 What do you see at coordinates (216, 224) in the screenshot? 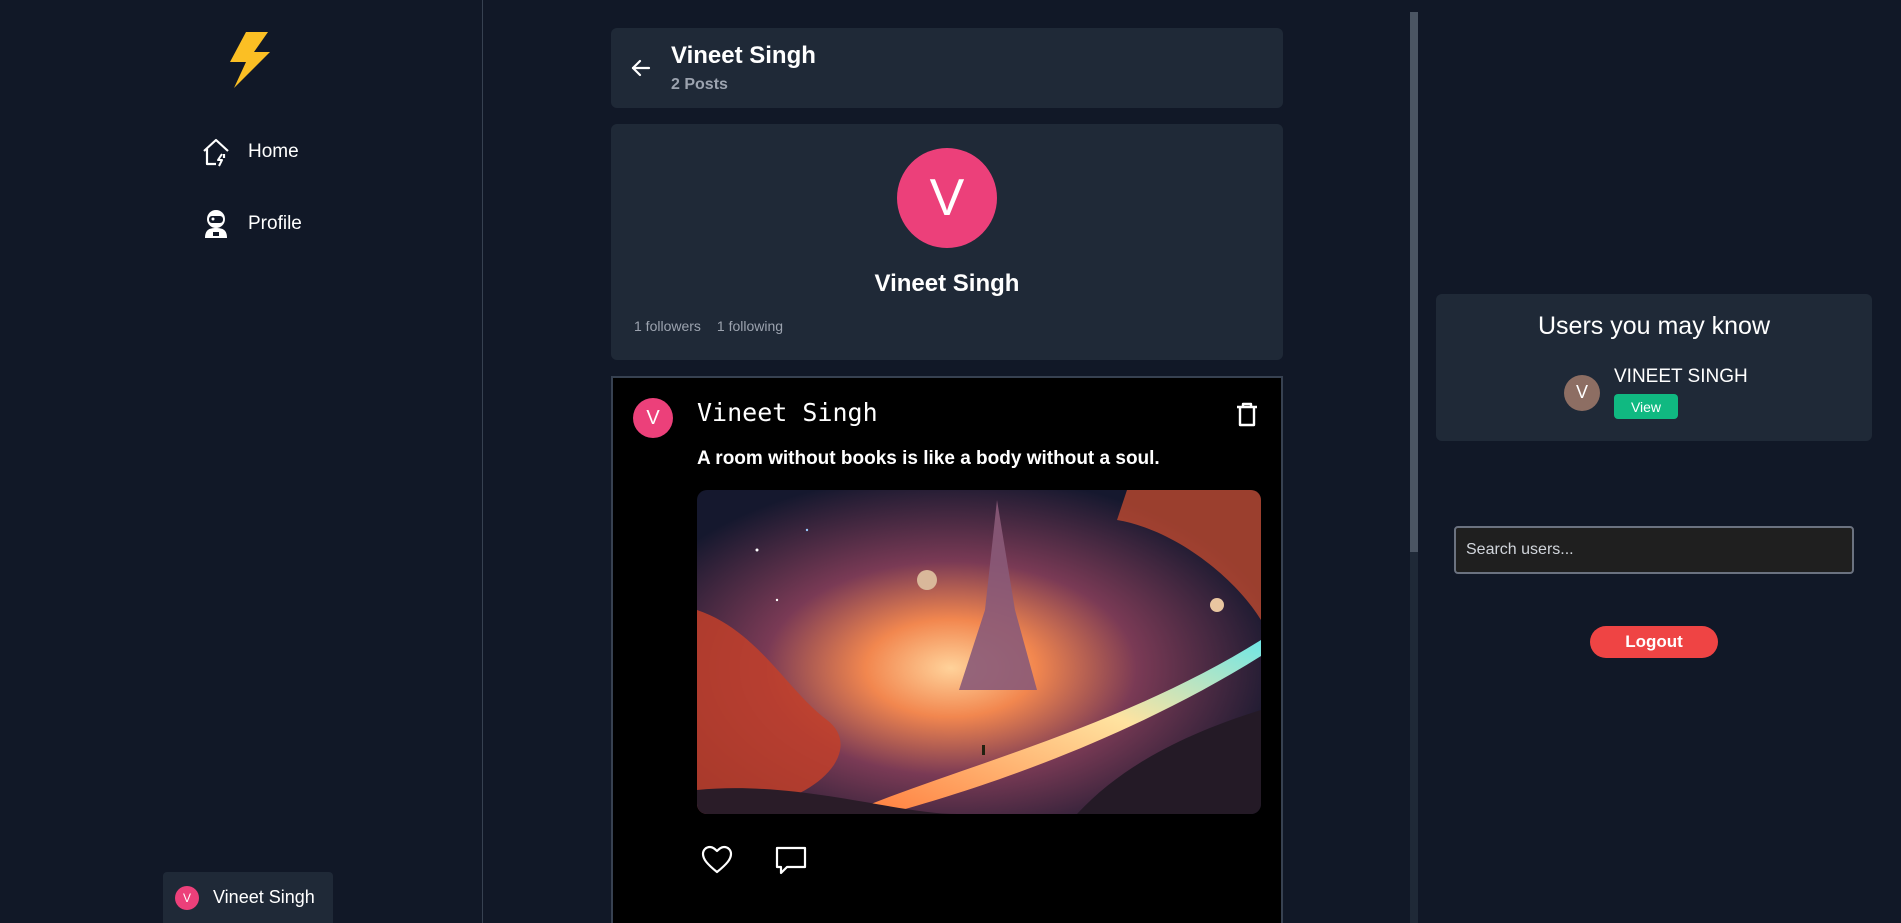
I see `astronaut-icon` at bounding box center [216, 224].